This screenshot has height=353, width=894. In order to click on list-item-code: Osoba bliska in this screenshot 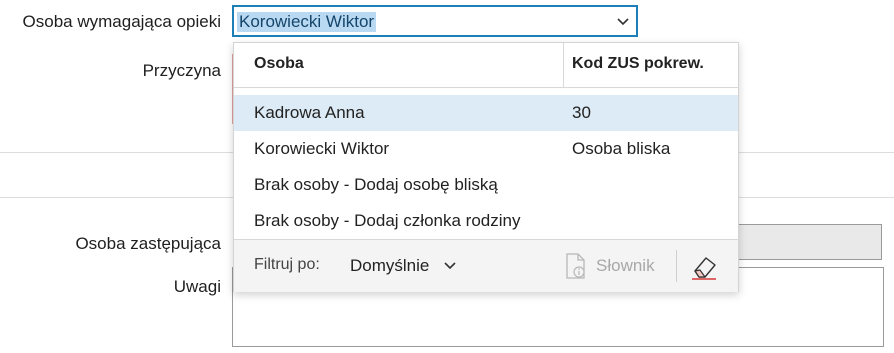, I will do `click(621, 148)`.